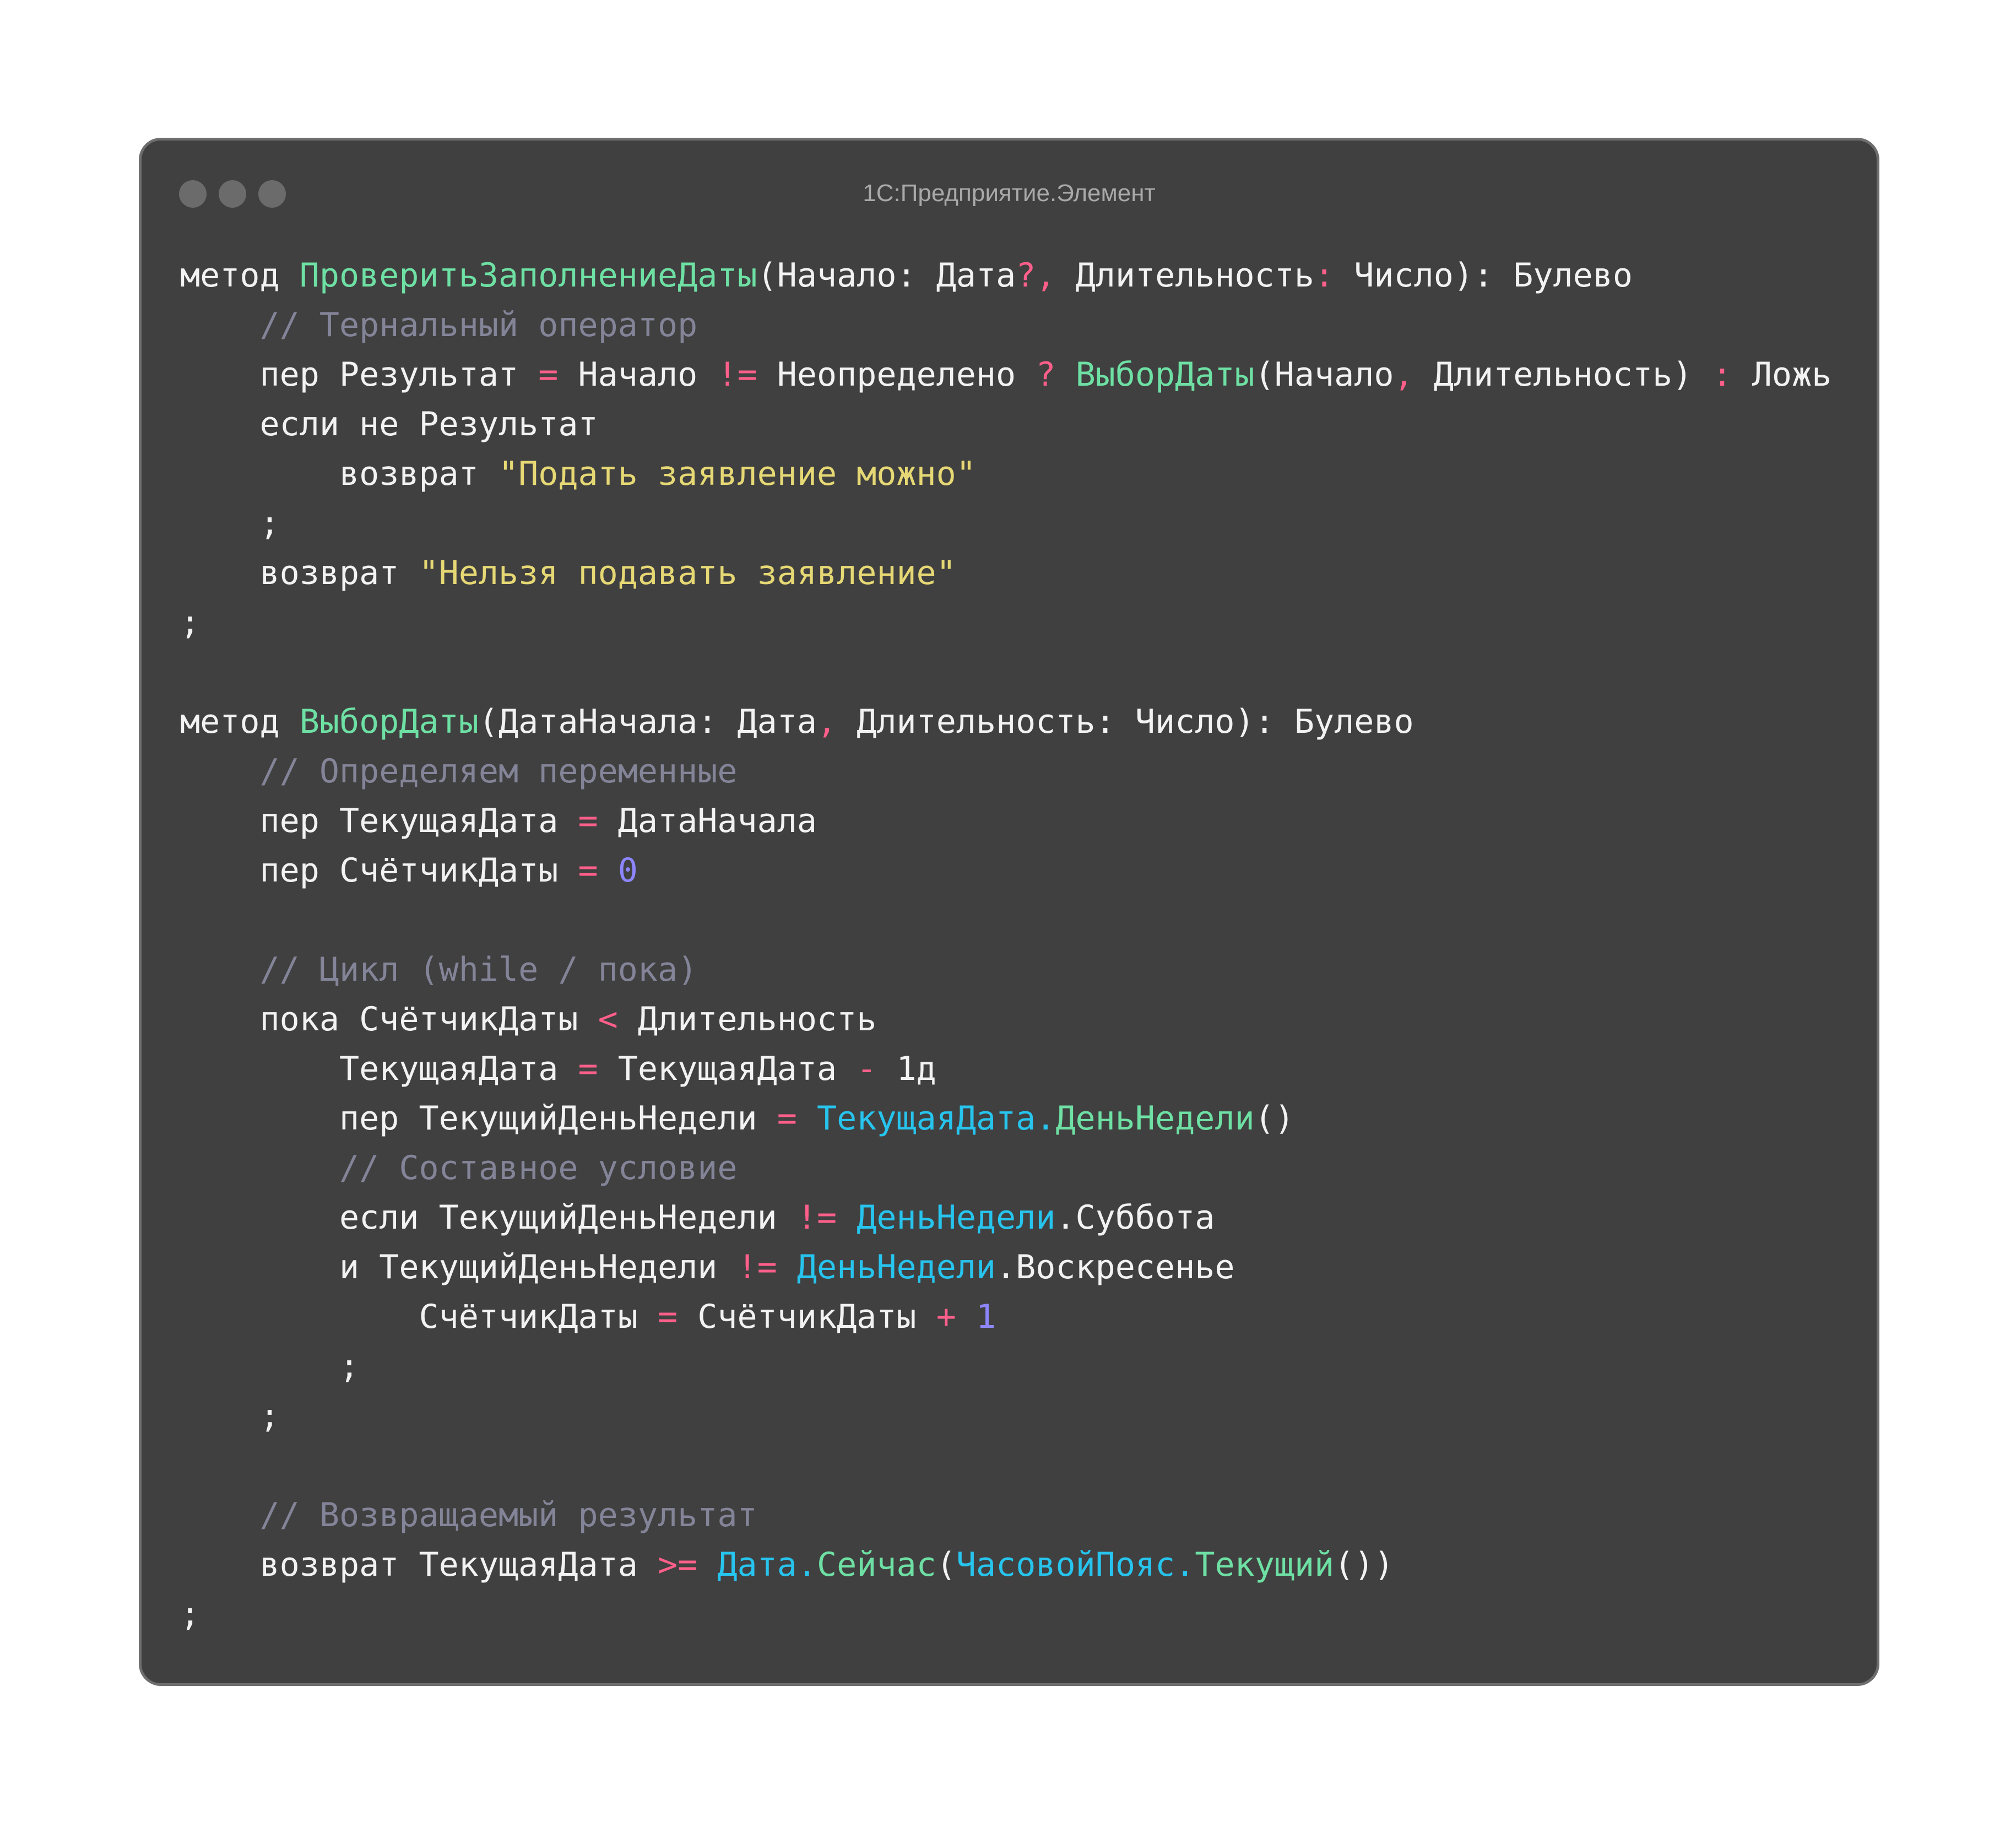 The image size is (2016, 1827). Describe the element at coordinates (538, 1168) in the screenshot. I see `code-token: // Составное условие` at that location.